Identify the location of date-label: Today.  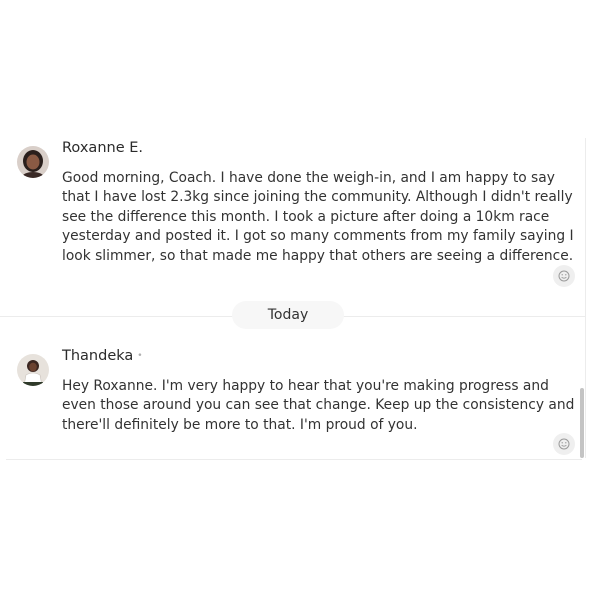
(288, 315).